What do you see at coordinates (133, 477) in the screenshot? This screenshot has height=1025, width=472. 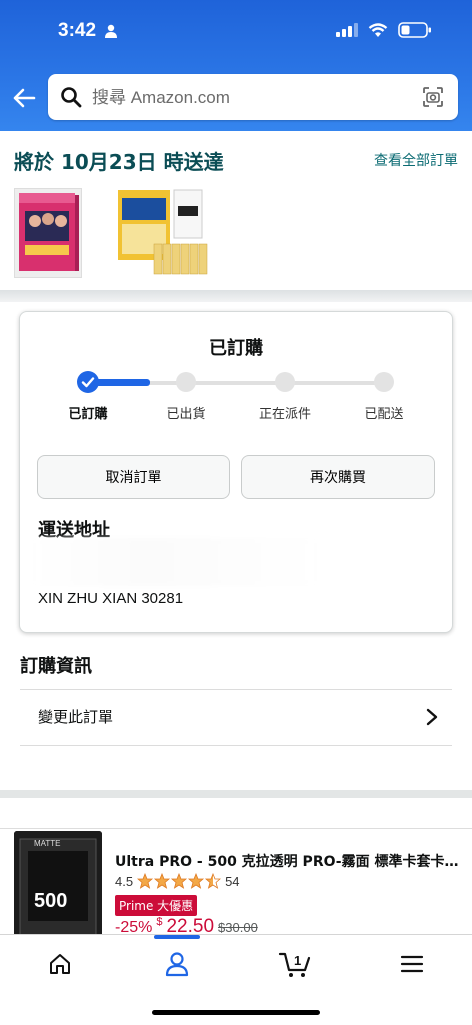 I see `cancel-order-button: 取消訂單` at bounding box center [133, 477].